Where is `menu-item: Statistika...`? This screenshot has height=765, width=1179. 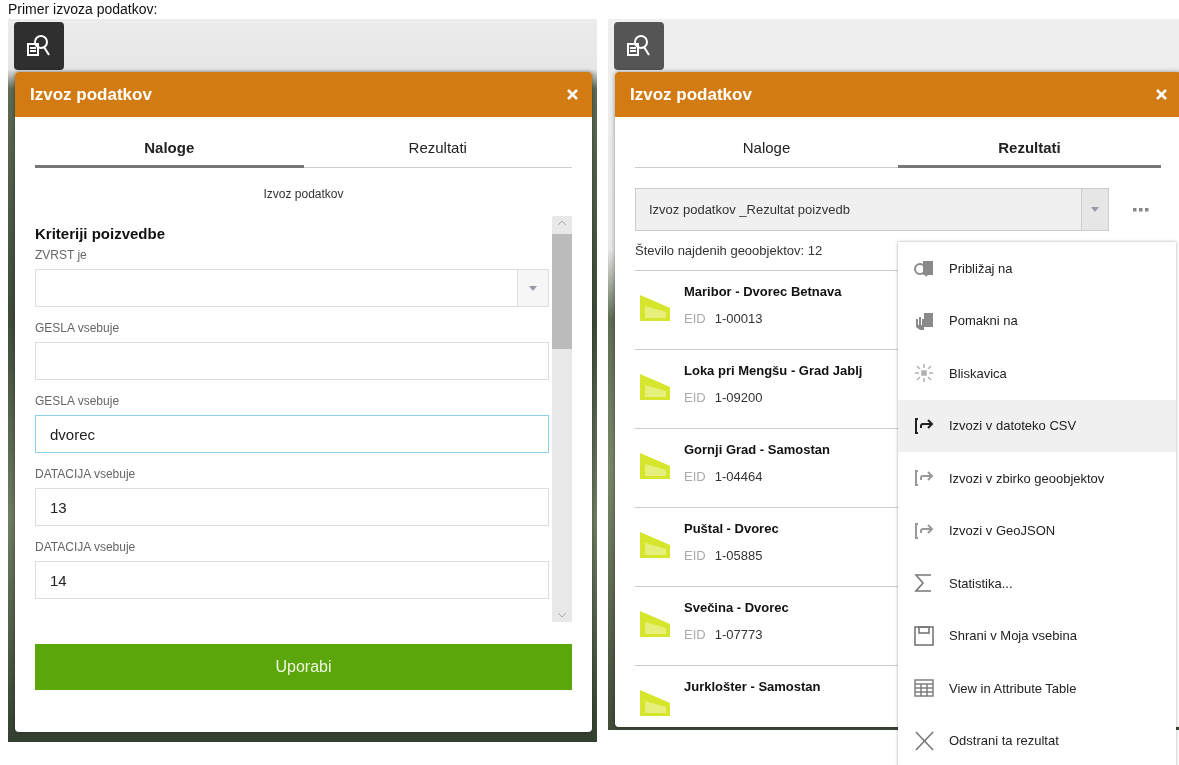 menu-item: Statistika... is located at coordinates (1037, 583).